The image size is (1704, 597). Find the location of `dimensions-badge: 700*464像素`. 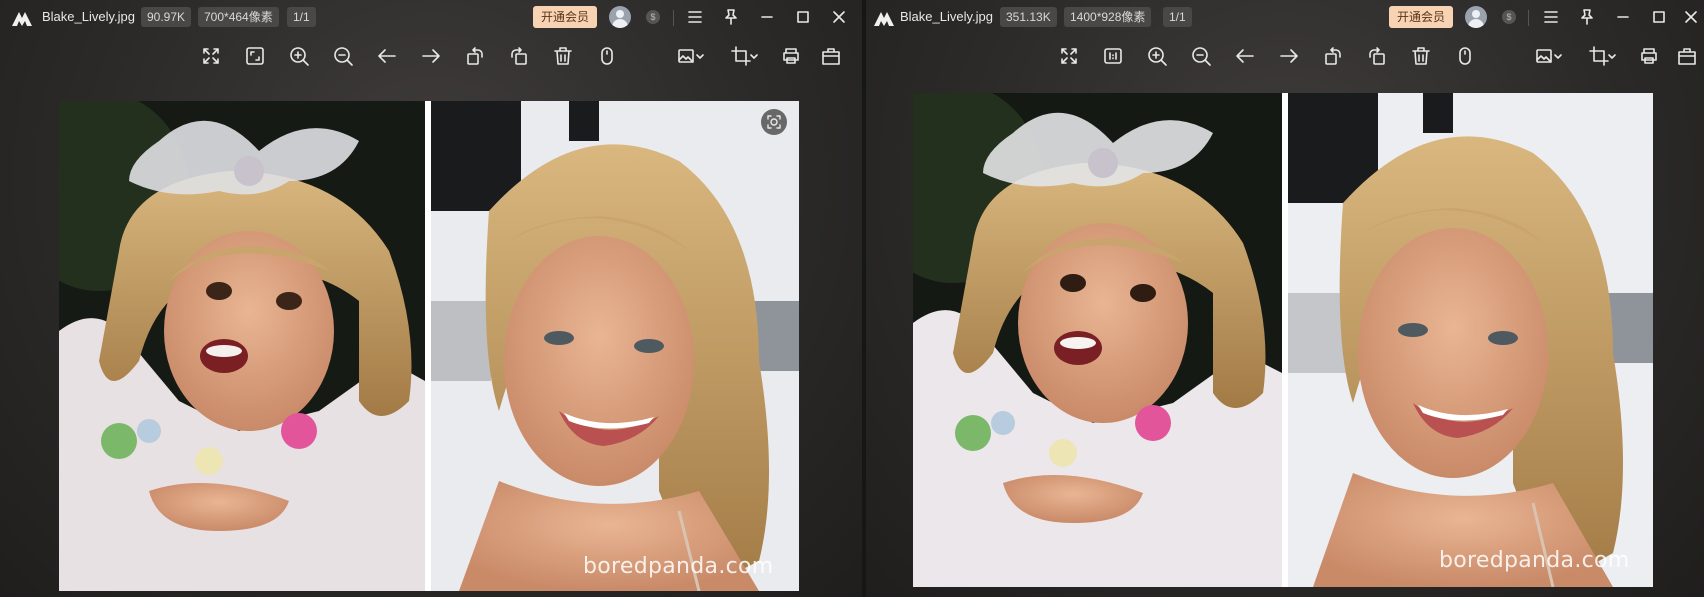

dimensions-badge: 700*464像素 is located at coordinates (238, 17).